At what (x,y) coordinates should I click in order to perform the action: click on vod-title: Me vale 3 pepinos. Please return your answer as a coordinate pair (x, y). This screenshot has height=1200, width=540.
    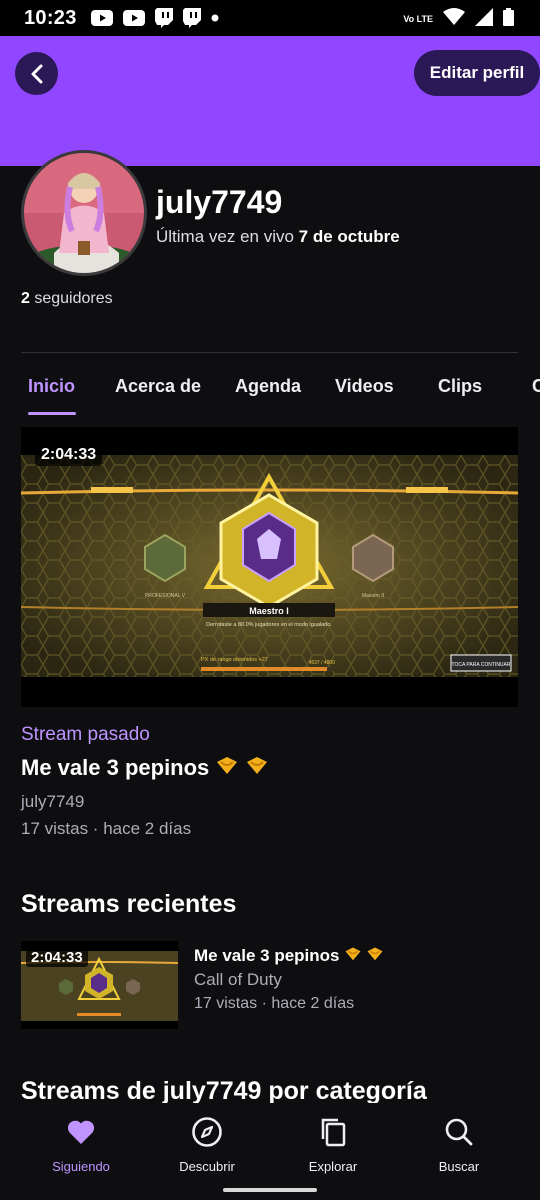
    Looking at the image, I should click on (145, 768).